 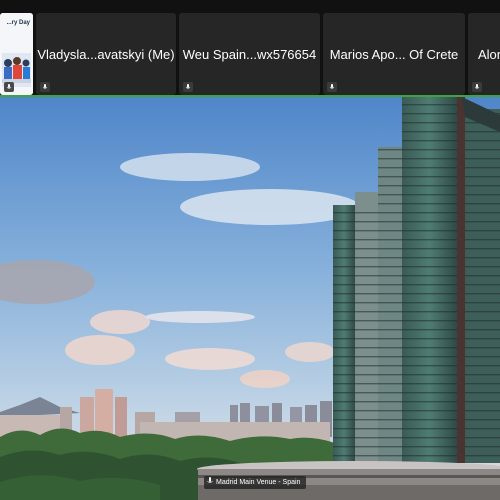 I want to click on participant-tile-alon: Alon, so click(x=484, y=54).